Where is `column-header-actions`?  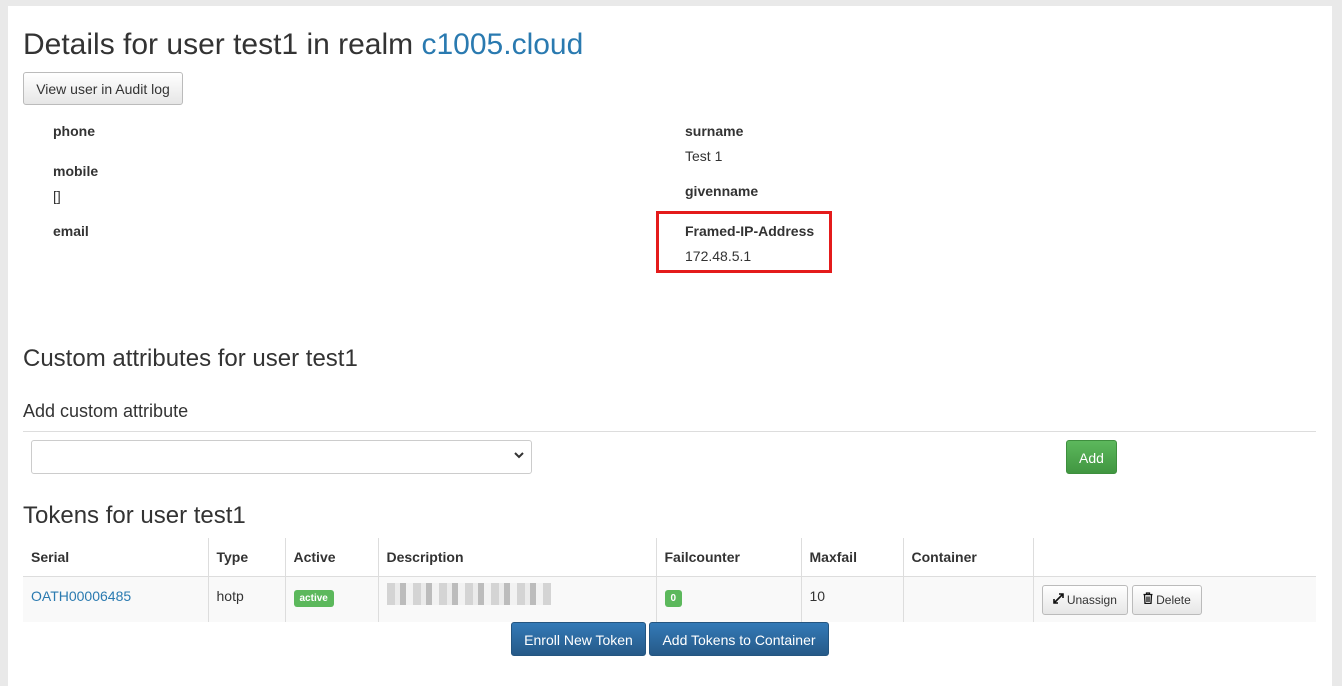
column-header-actions is located at coordinates (1174, 557).